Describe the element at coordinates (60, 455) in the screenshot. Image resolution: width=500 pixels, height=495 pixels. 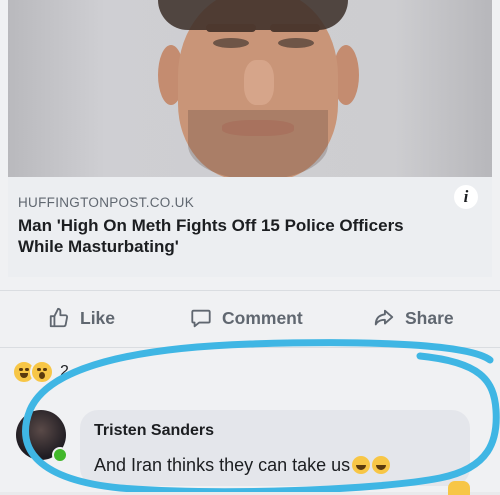
I see `online-status-dot` at that location.